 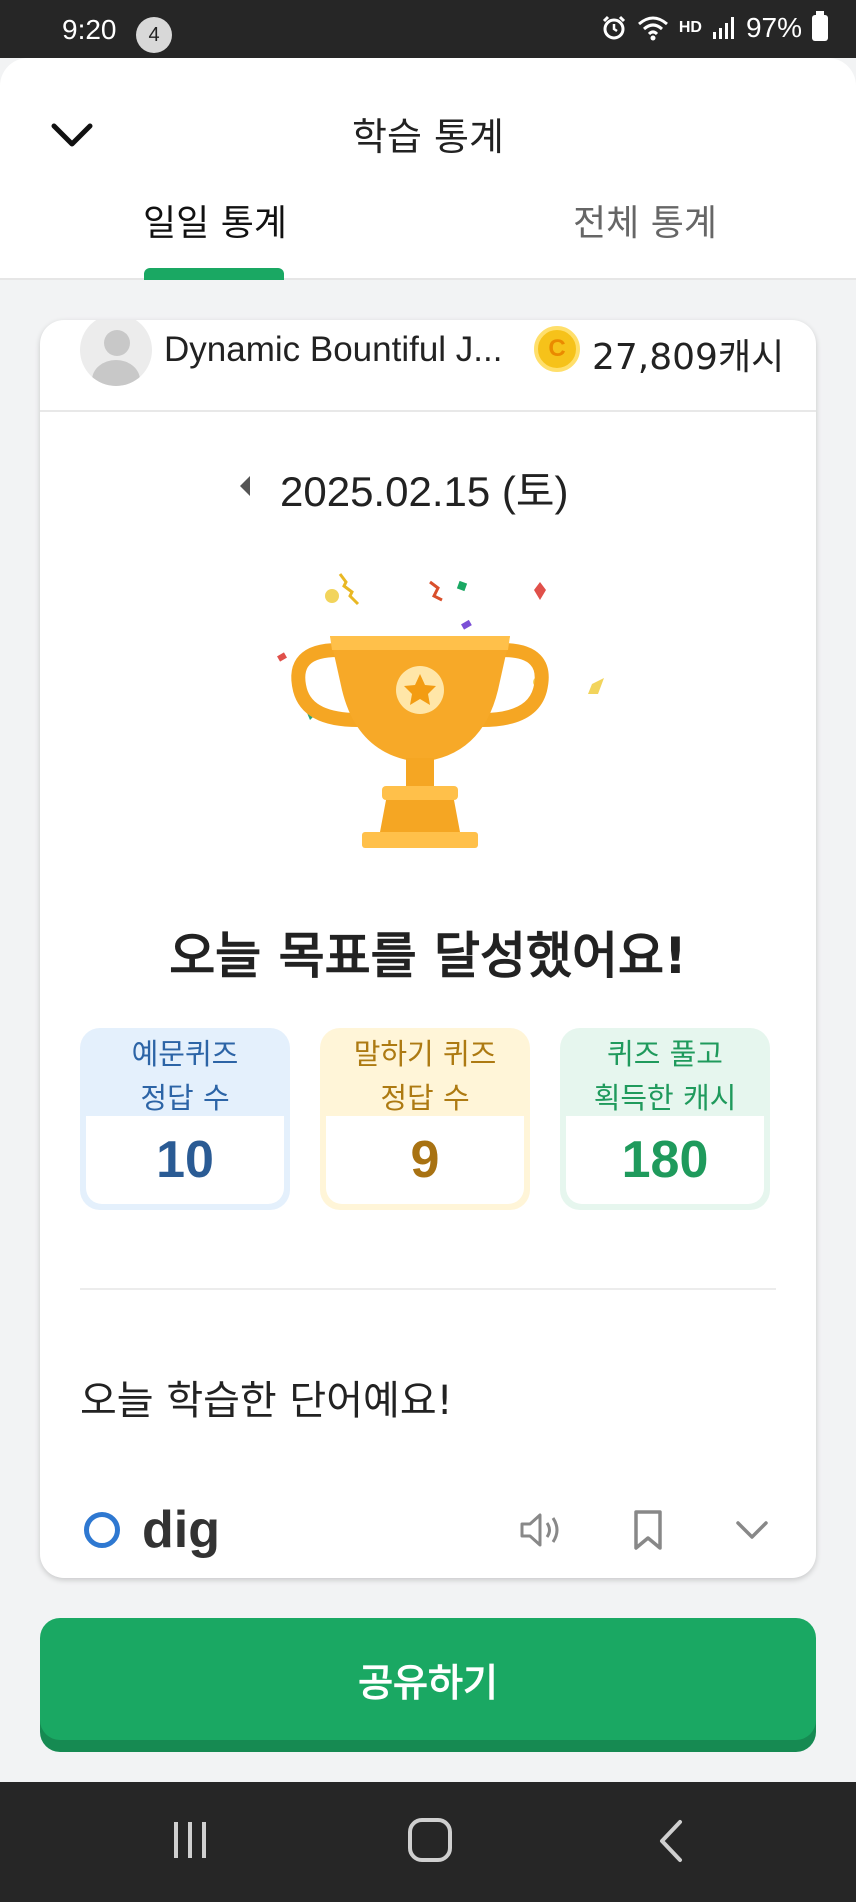 What do you see at coordinates (752, 1530) in the screenshot?
I see `chevron-down-icon` at bounding box center [752, 1530].